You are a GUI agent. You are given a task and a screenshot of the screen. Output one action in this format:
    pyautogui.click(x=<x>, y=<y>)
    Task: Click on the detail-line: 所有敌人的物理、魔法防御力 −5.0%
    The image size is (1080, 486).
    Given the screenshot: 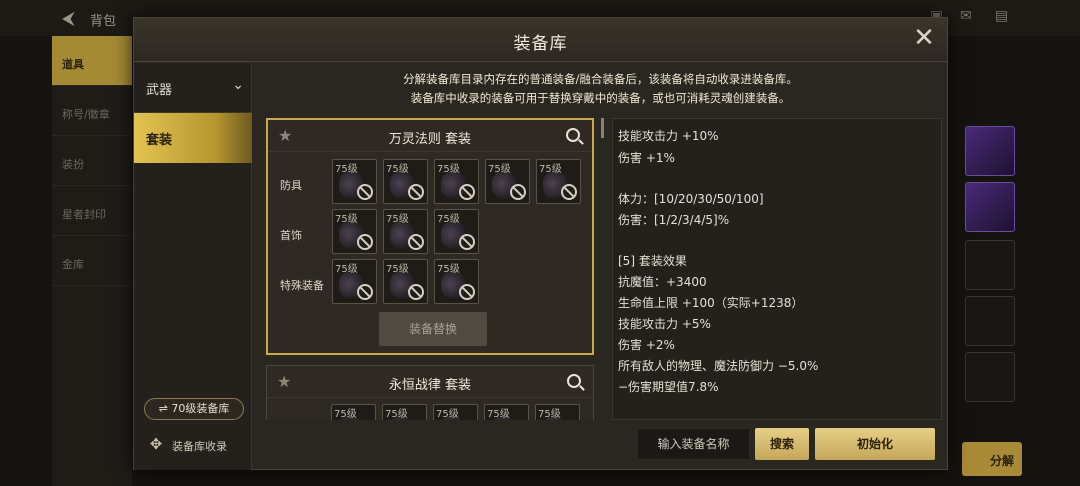 What is the action you would take?
    pyautogui.click(x=718, y=366)
    